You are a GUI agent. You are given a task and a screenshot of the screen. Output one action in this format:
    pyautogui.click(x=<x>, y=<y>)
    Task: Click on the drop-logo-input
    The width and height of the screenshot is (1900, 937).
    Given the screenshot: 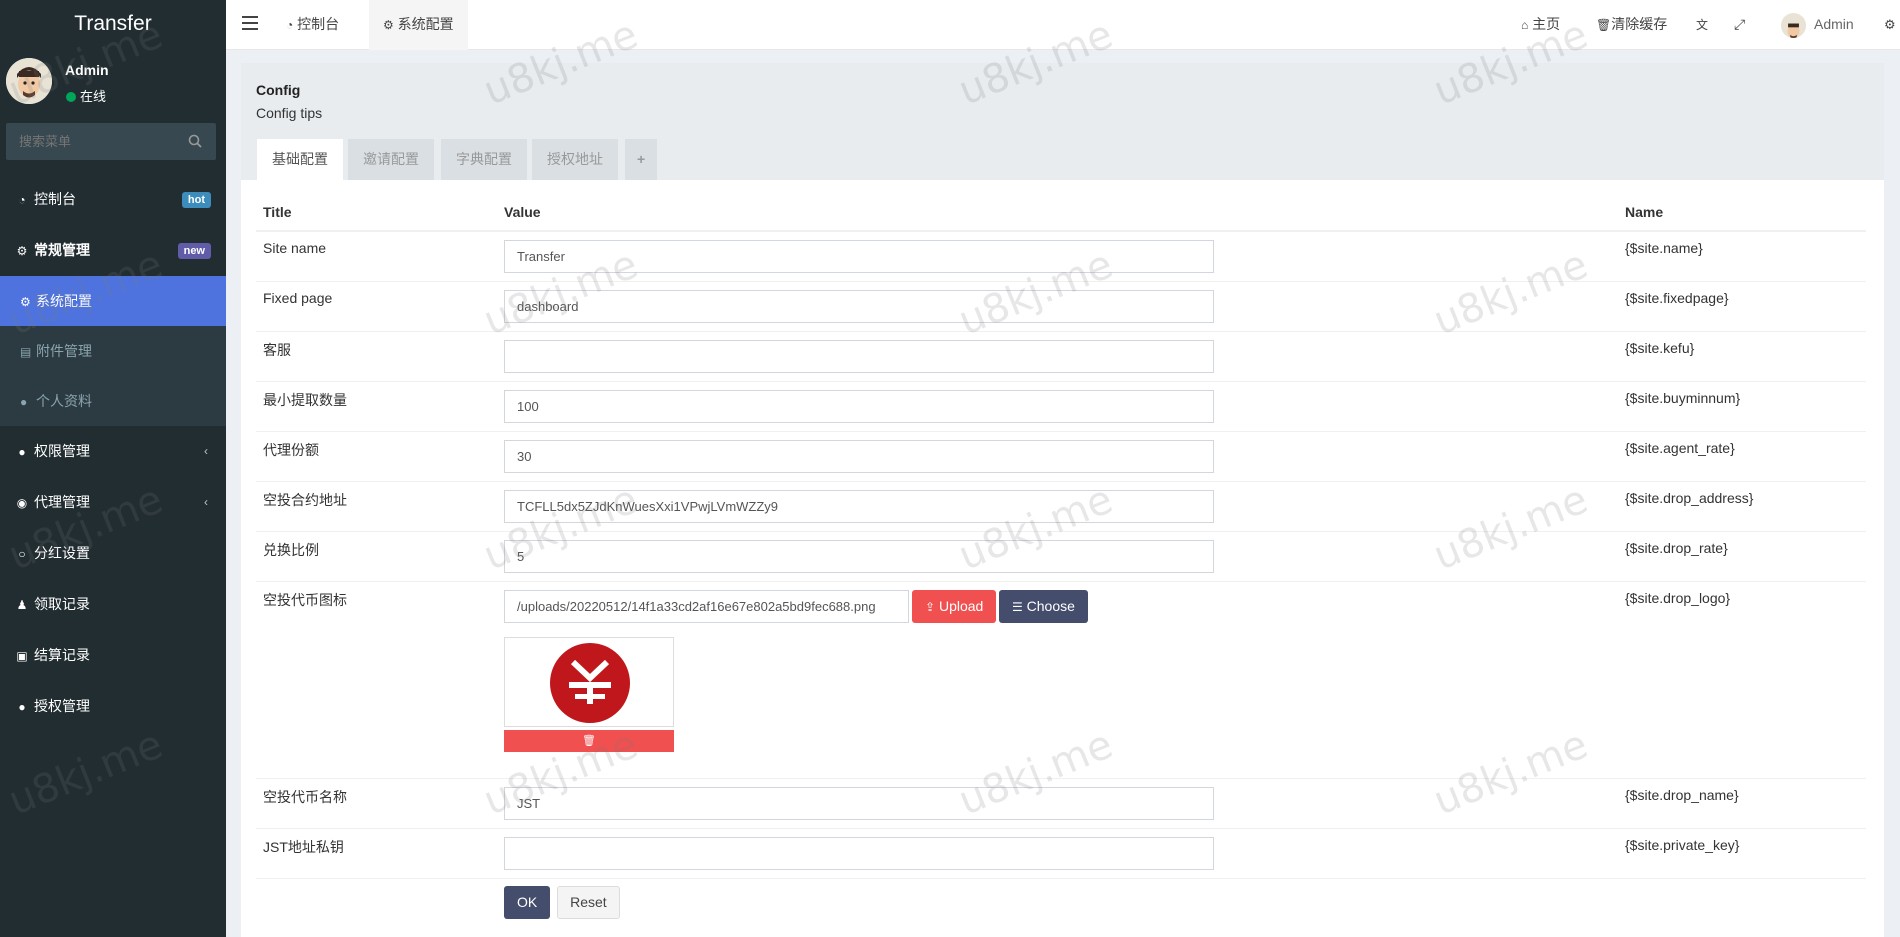 What is the action you would take?
    pyautogui.click(x=706, y=606)
    